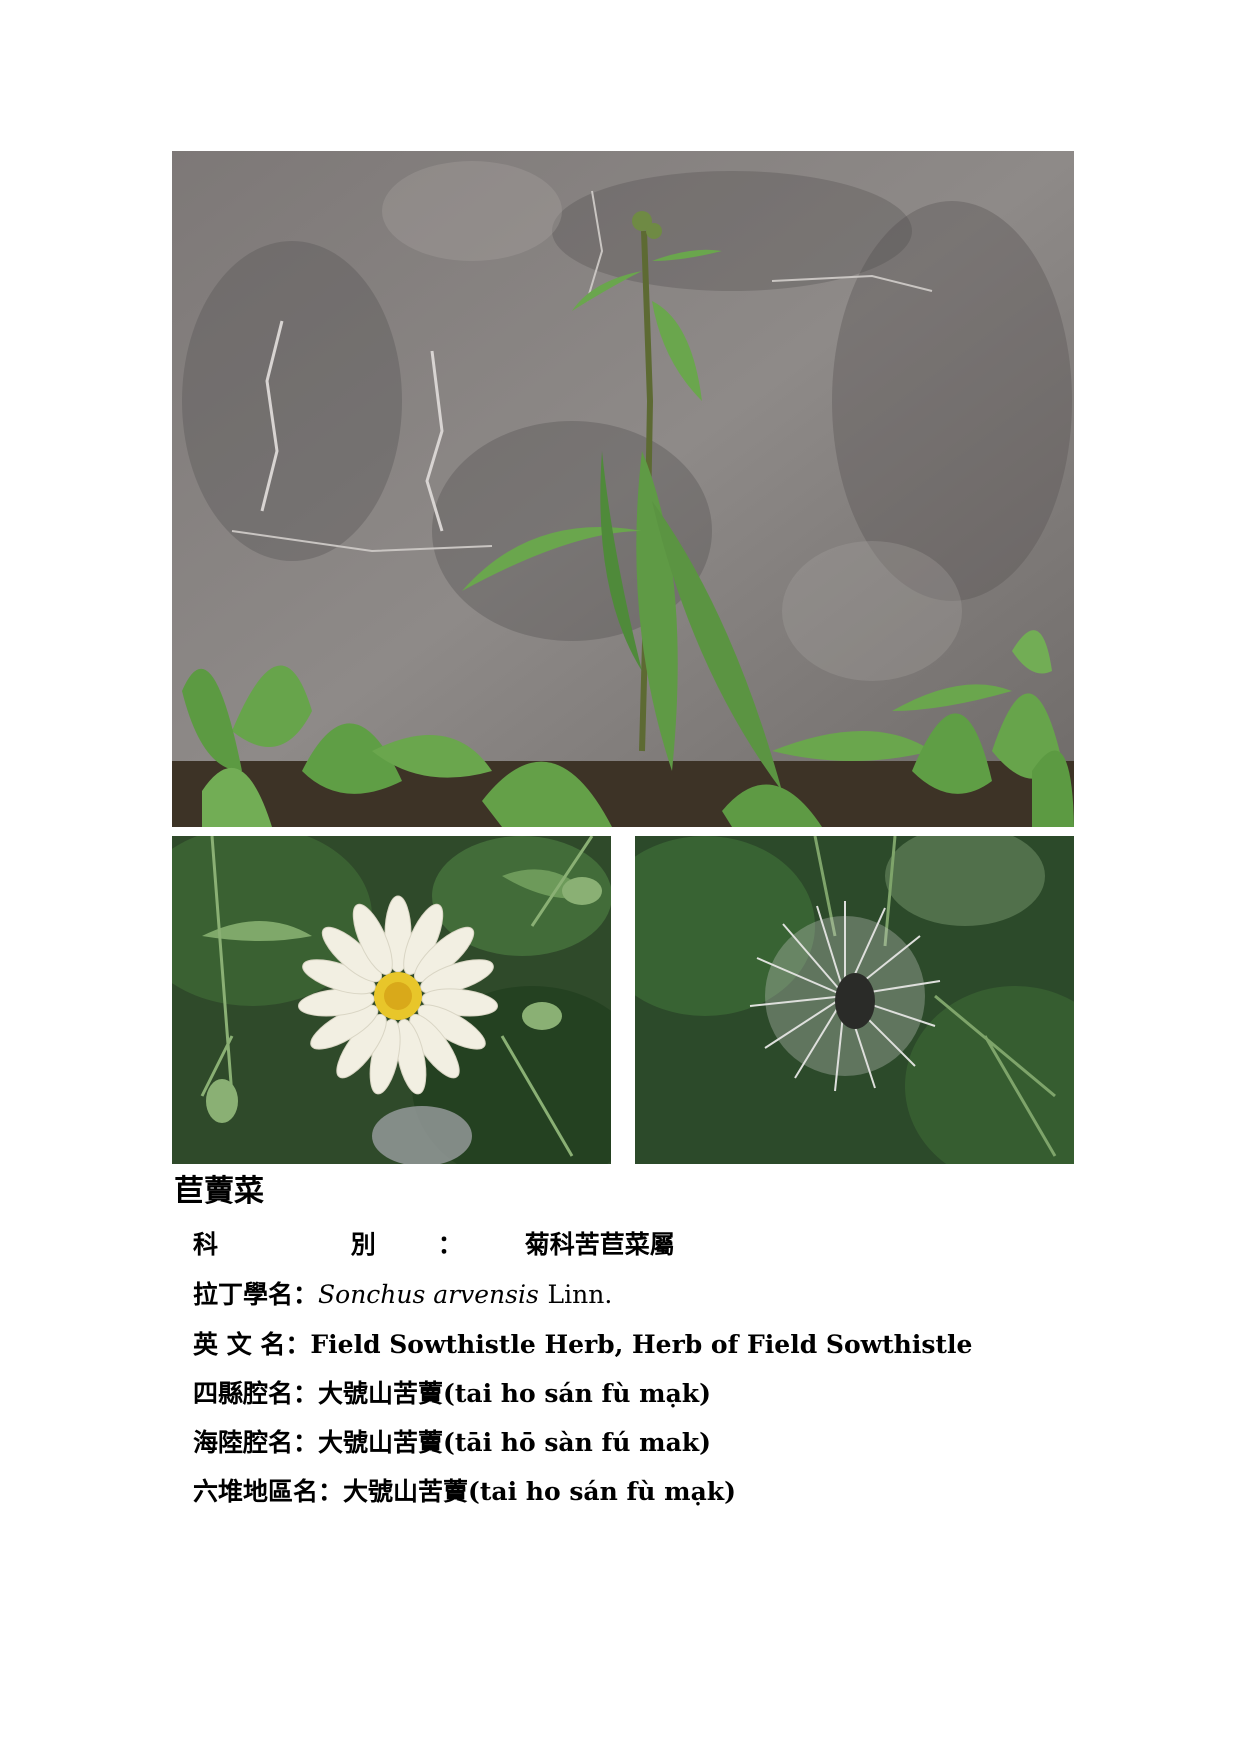  I want to click on sixian-name-row: 四縣腔名：大號山苦藚(tai ho sán fù mạk), so click(452, 1394).